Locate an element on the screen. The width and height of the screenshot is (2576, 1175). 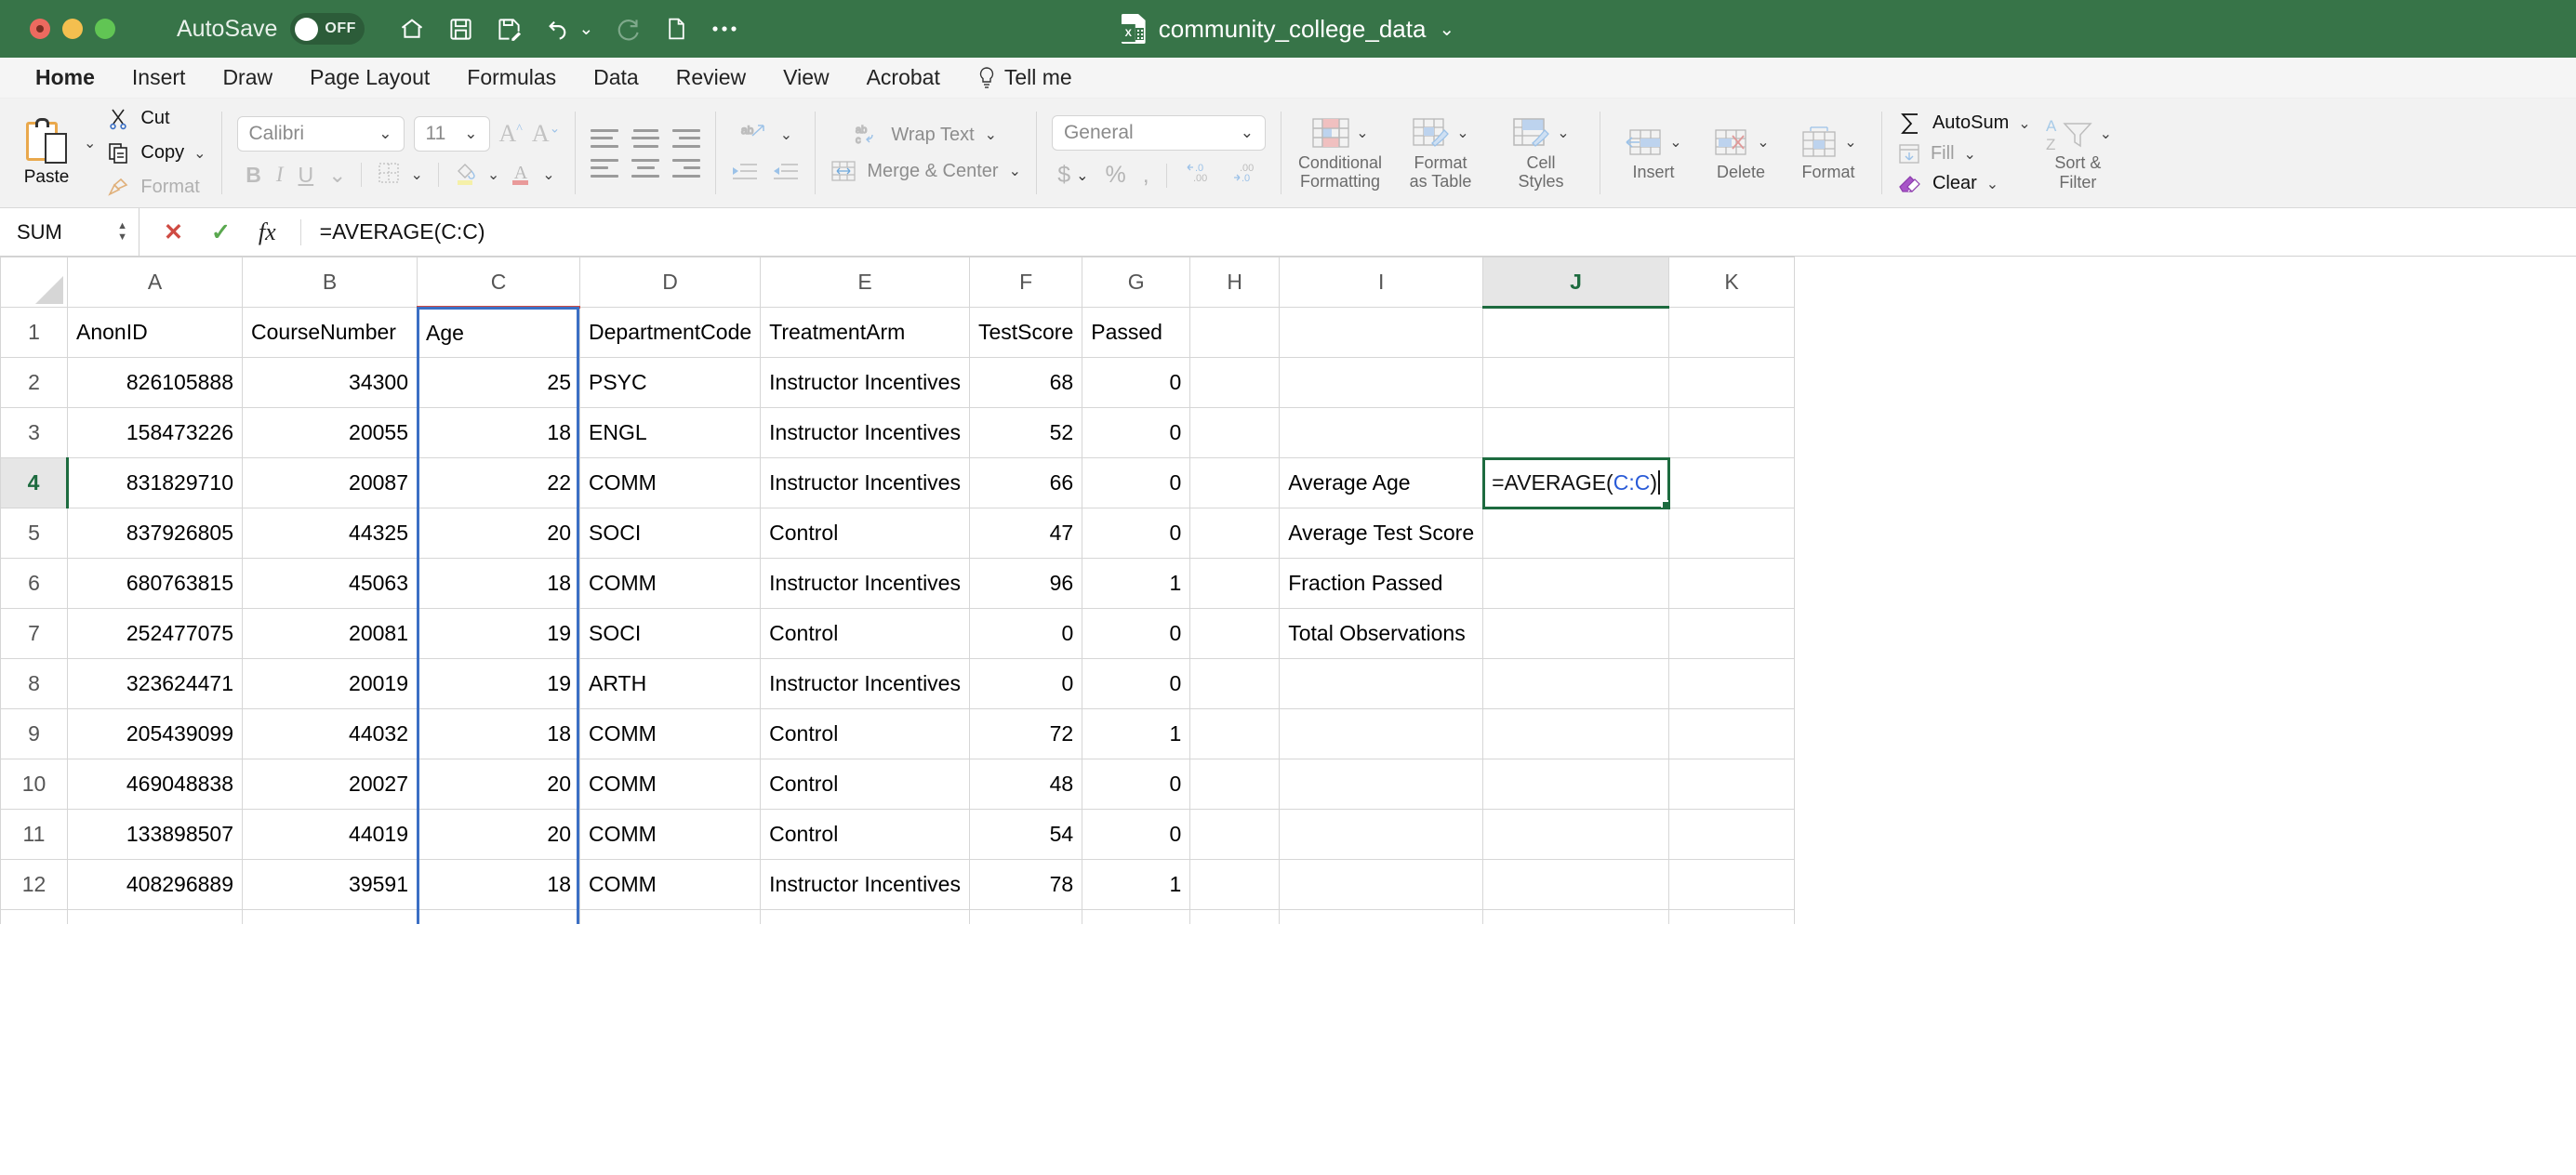
cell-A3: 158473226 is located at coordinates (155, 432).